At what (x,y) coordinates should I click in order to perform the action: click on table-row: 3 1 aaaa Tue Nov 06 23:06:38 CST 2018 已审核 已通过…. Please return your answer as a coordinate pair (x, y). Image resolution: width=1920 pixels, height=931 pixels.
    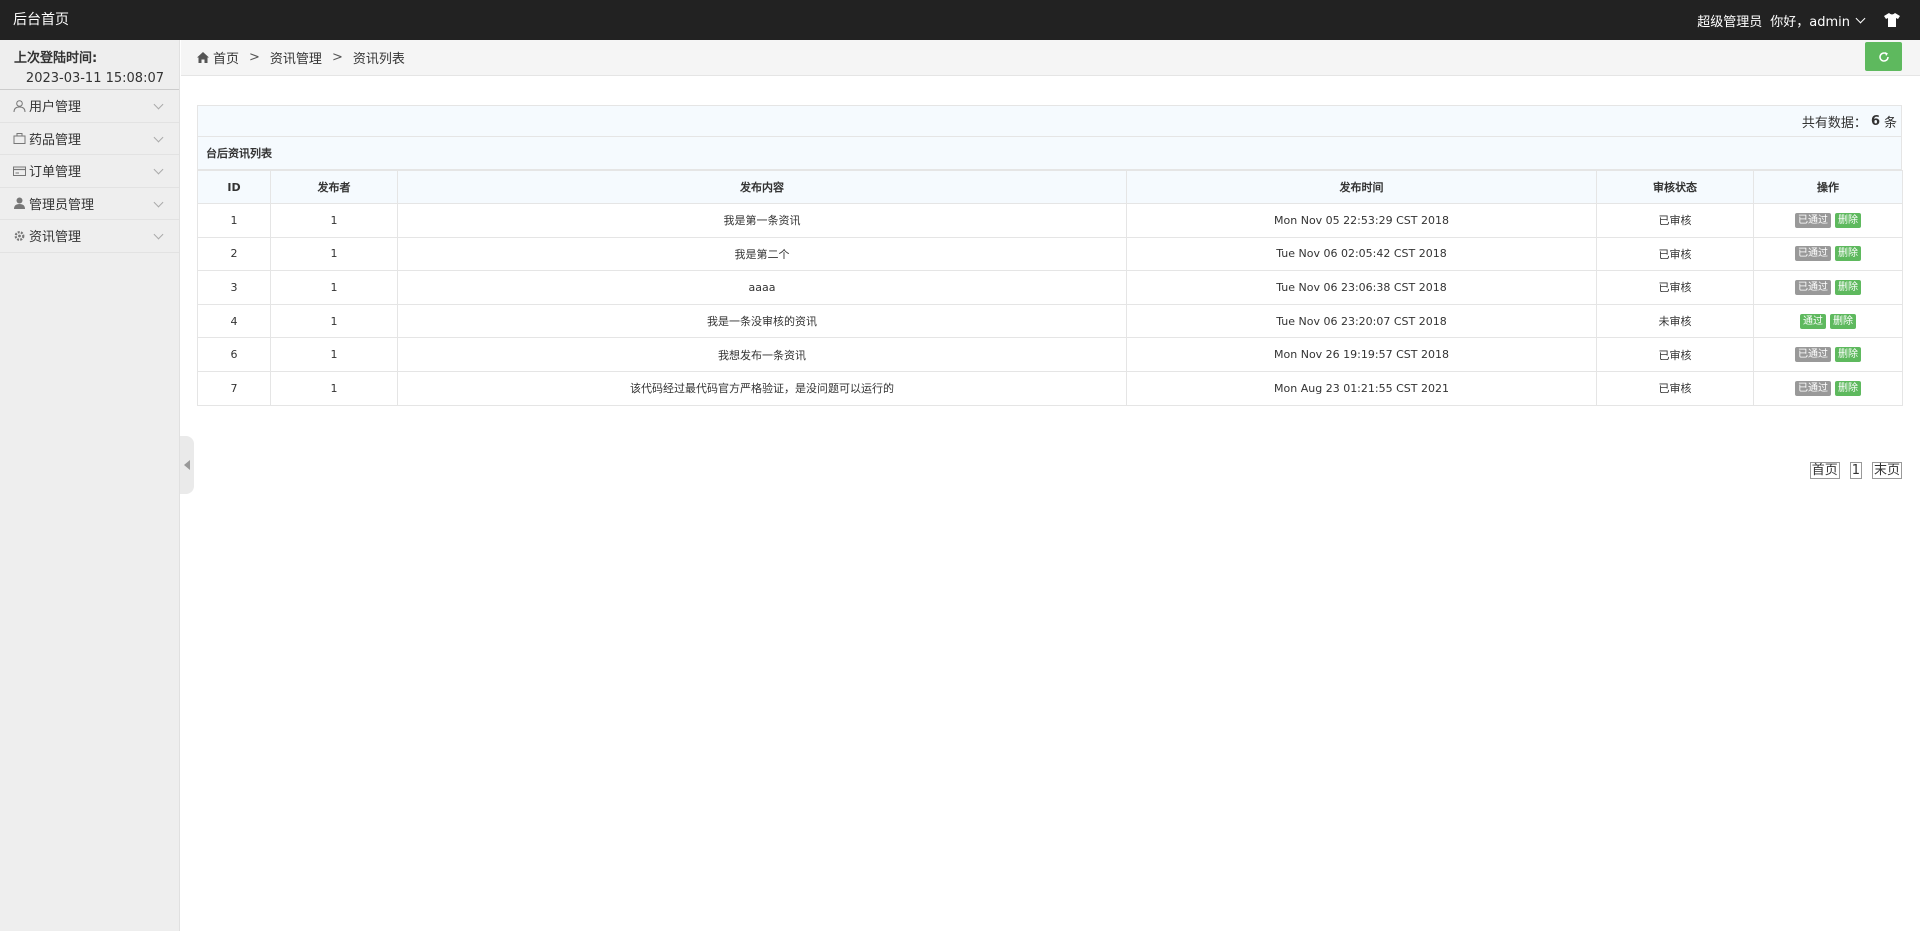
    Looking at the image, I should click on (1050, 287).